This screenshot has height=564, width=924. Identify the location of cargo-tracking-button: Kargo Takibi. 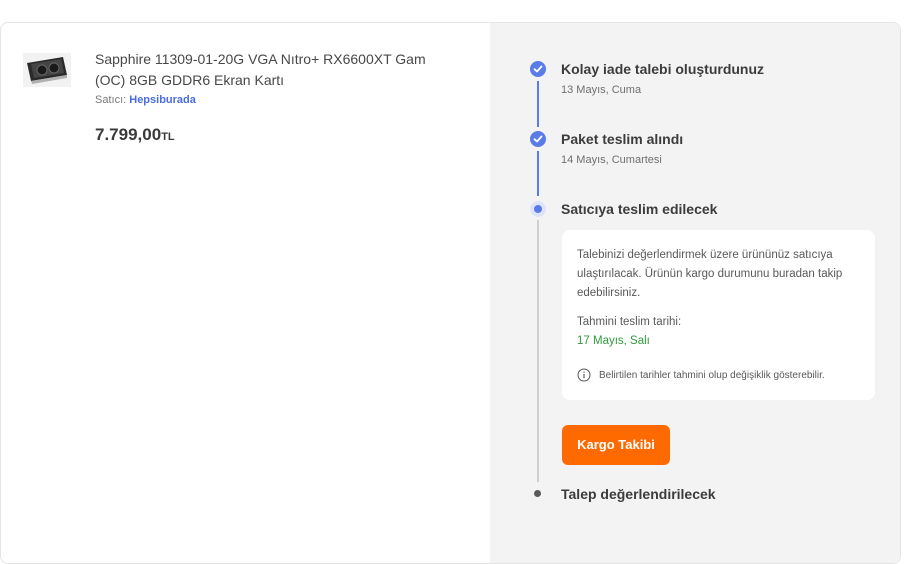
(616, 445).